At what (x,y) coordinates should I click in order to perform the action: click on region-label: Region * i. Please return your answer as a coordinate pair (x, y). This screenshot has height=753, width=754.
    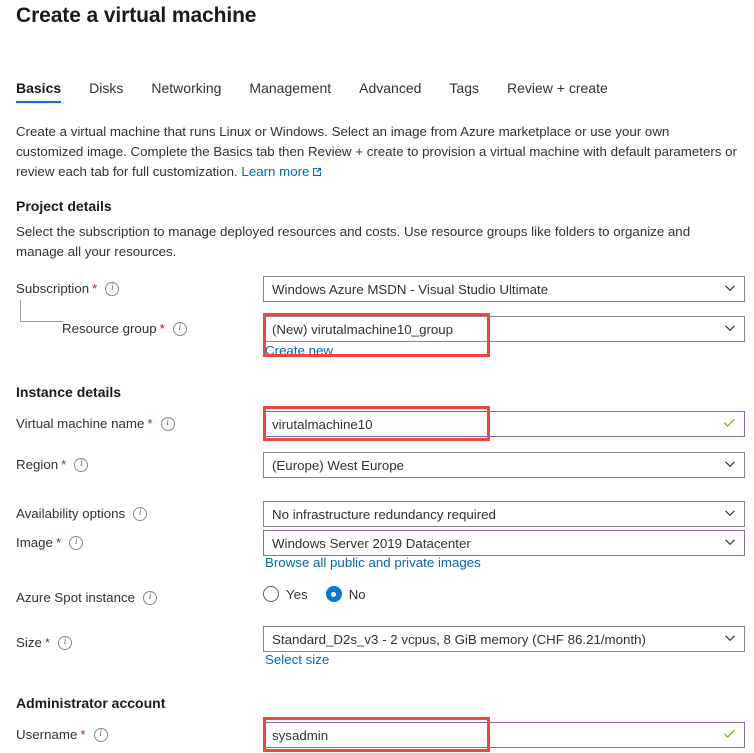
    Looking at the image, I should click on (52, 464).